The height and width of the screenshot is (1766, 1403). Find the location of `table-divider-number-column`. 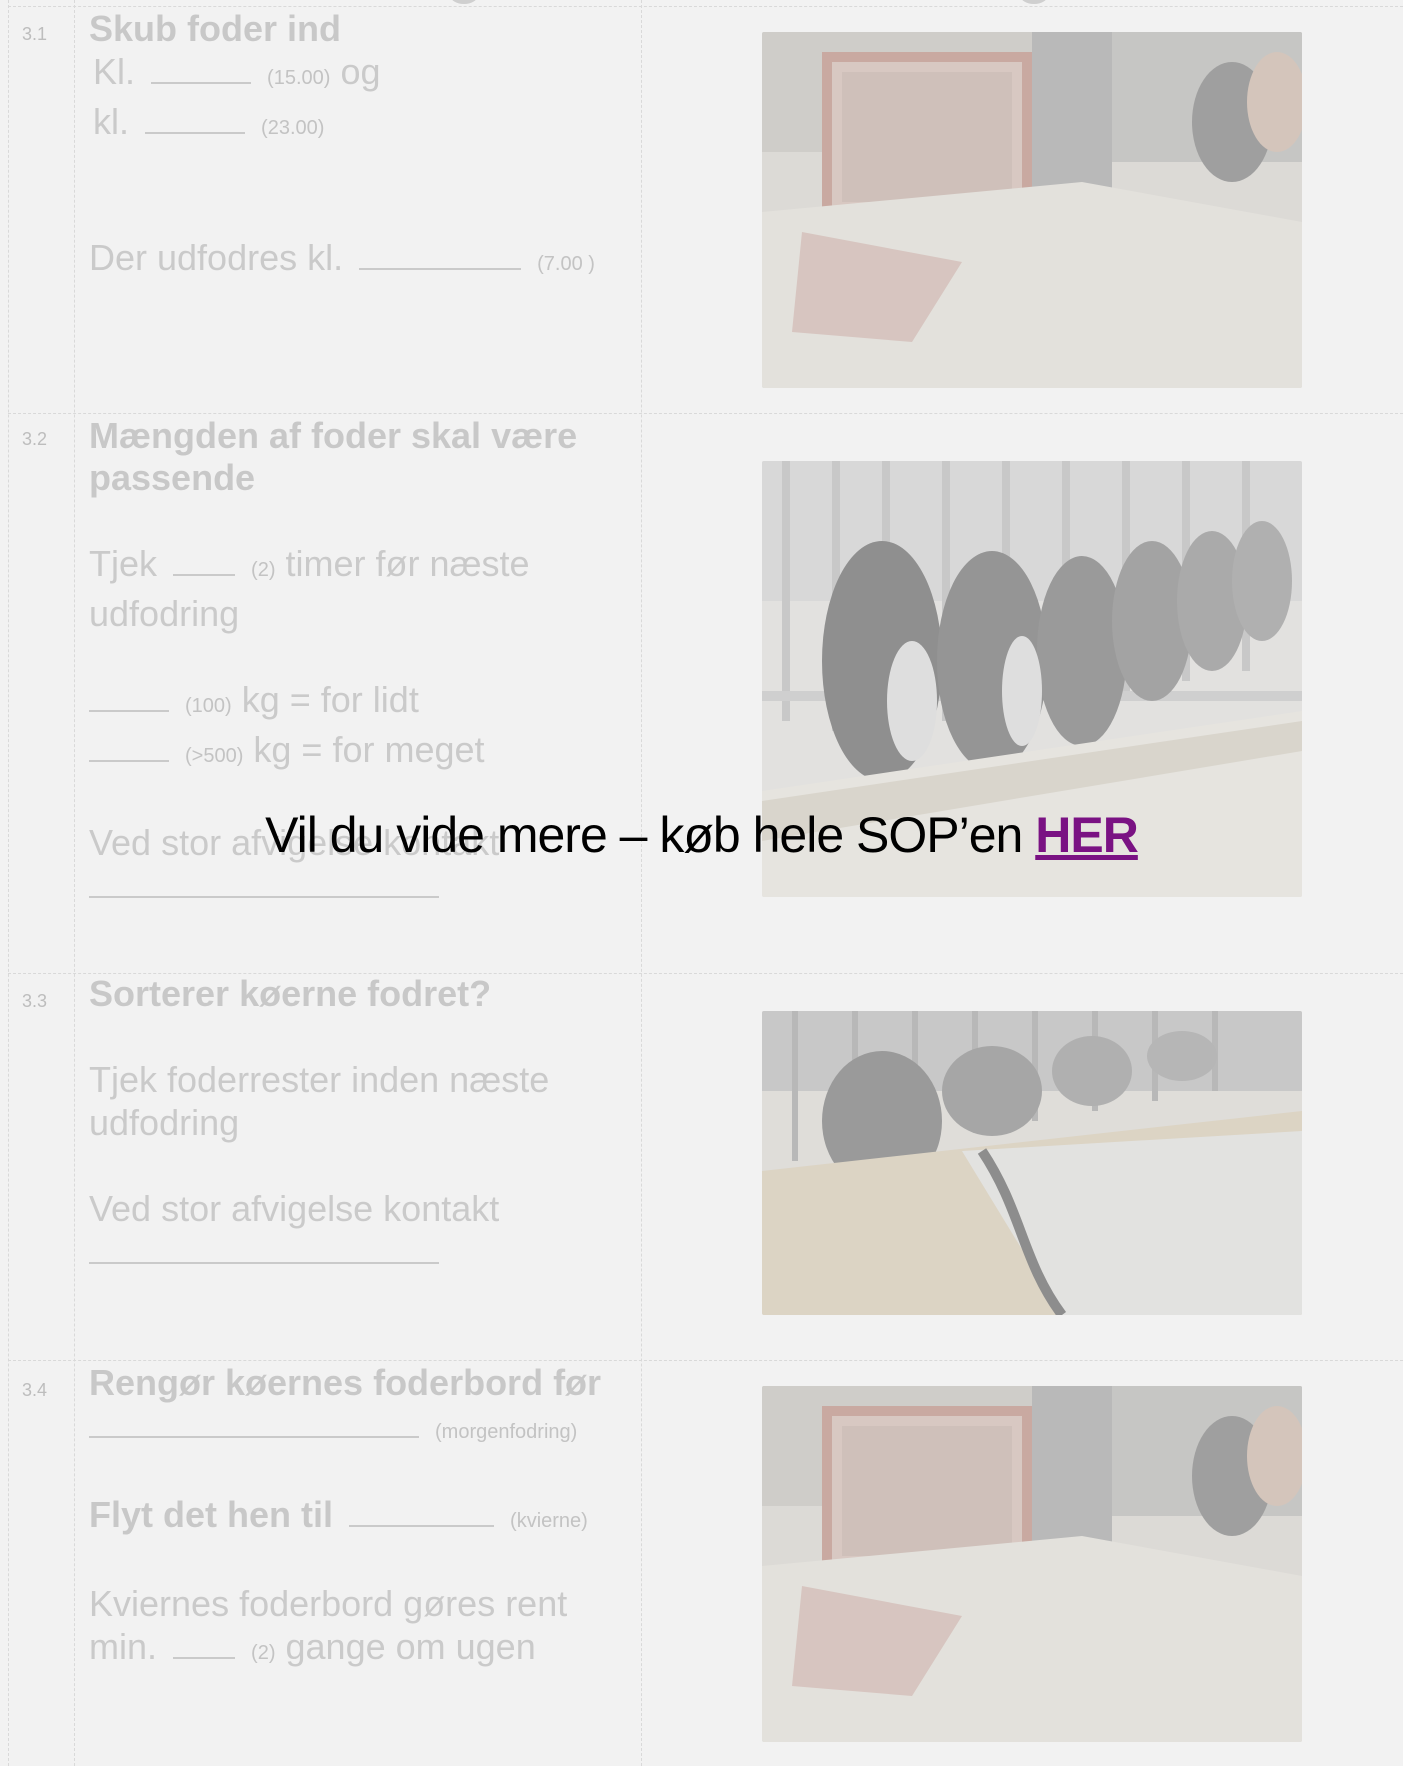

table-divider-number-column is located at coordinates (74, 883).